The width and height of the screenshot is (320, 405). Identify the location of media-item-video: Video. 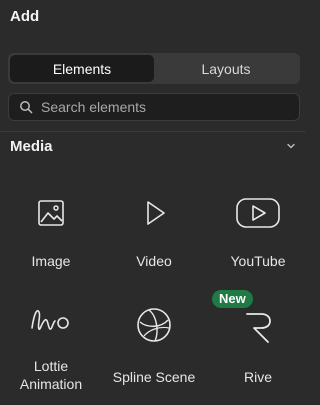
(154, 235).